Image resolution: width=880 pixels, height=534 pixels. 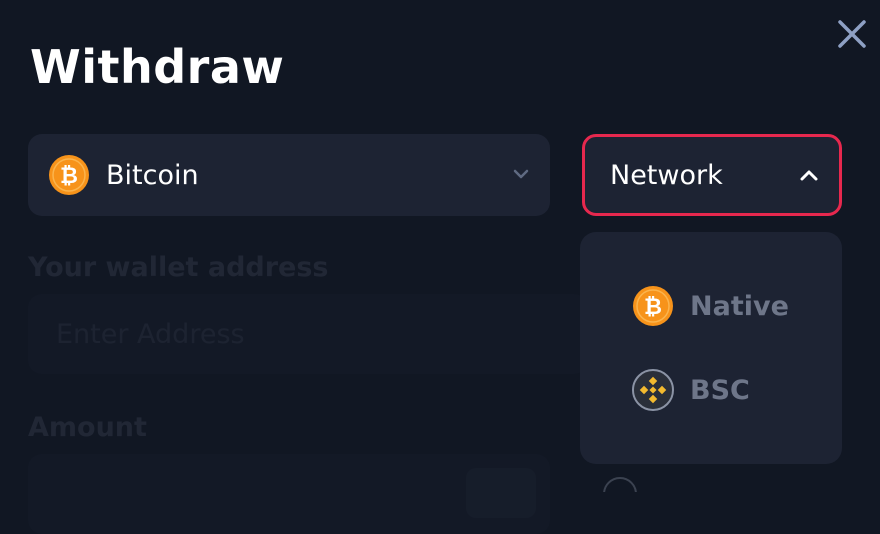 What do you see at coordinates (720, 390) in the screenshot?
I see `network-option-label: BSC` at bounding box center [720, 390].